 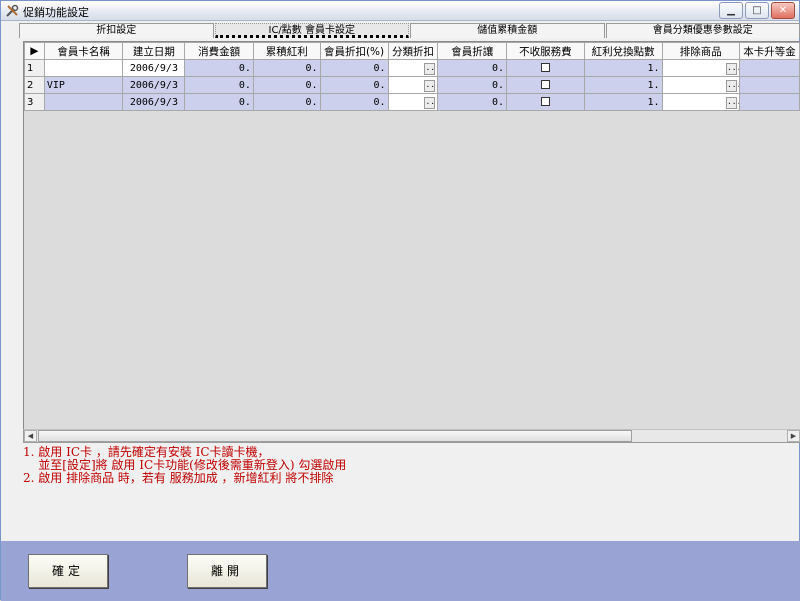 What do you see at coordinates (400, 571) in the screenshot?
I see `bottom-button-bar: 確定 離開` at bounding box center [400, 571].